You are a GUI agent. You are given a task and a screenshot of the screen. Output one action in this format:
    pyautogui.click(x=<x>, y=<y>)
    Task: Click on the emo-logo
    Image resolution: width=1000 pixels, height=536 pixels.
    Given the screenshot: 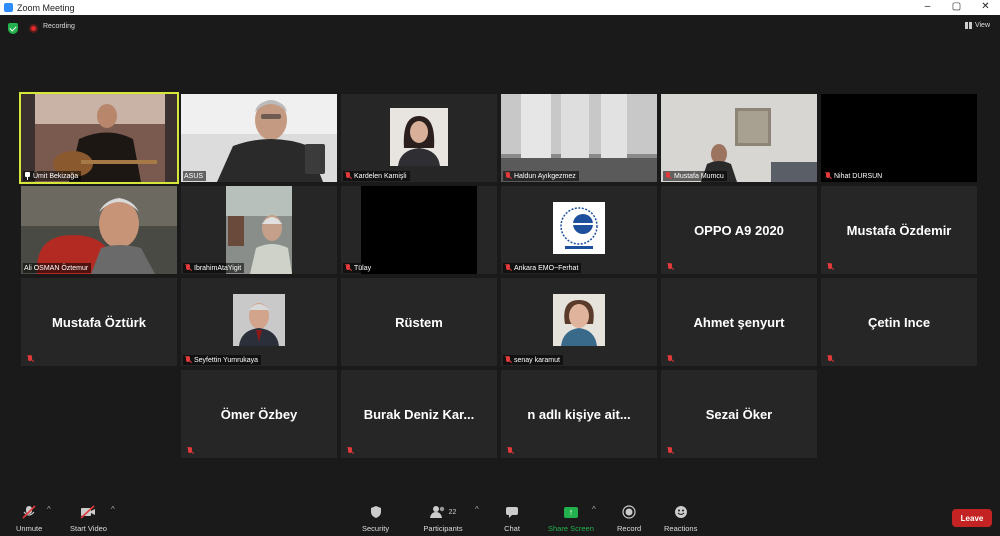 What is the action you would take?
    pyautogui.click(x=579, y=228)
    